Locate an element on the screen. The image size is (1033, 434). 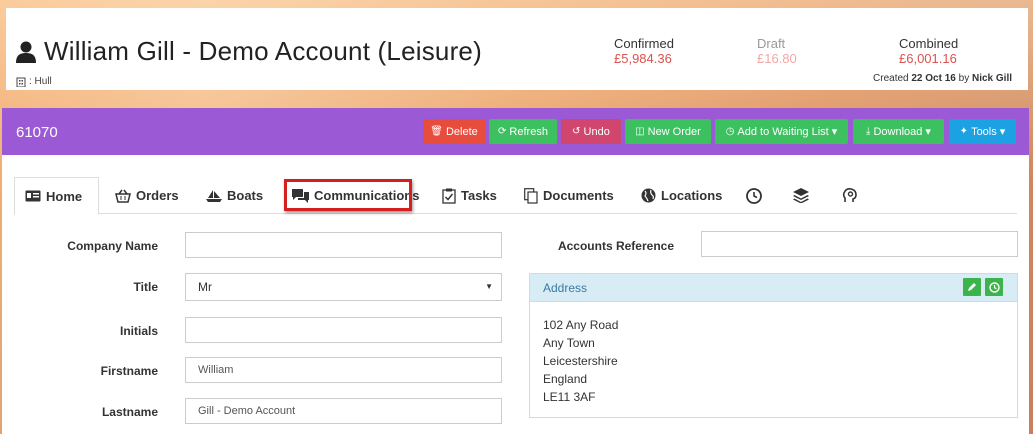
user-icon is located at coordinates (26, 52).